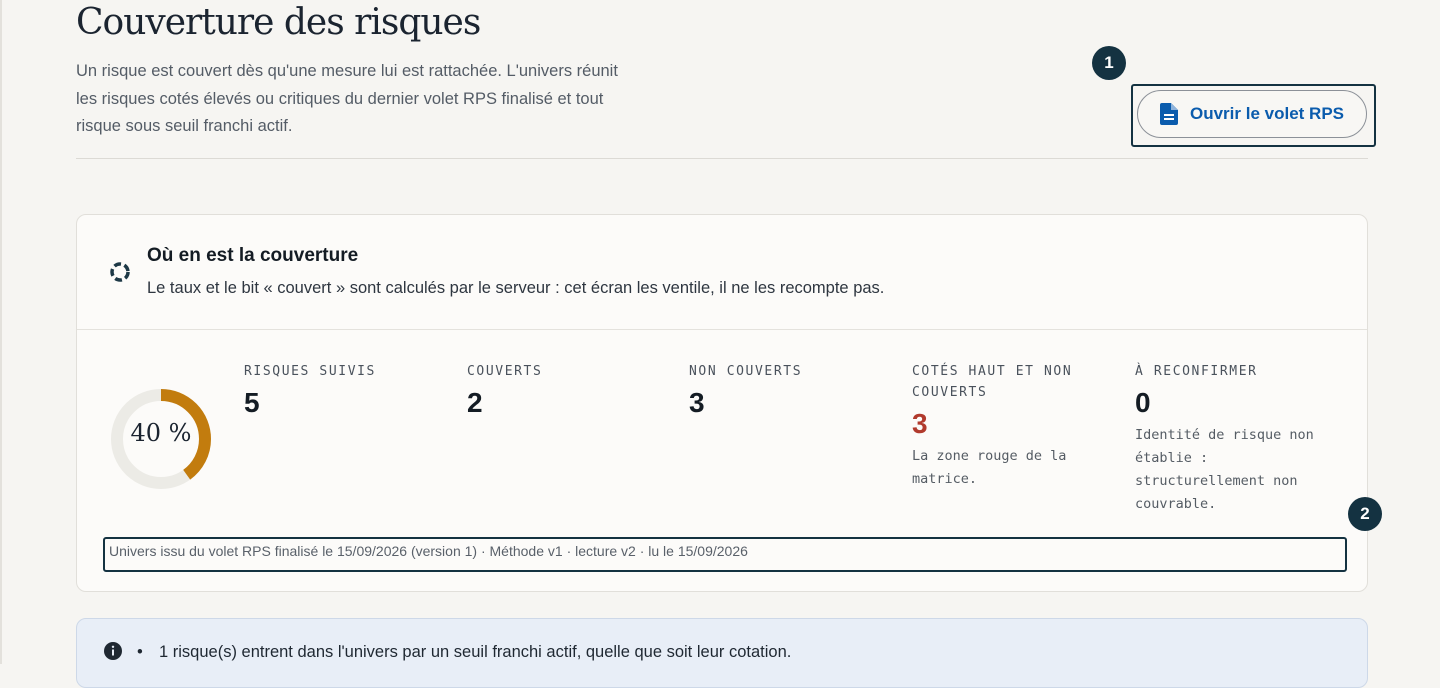 This screenshot has width=1440, height=688. I want to click on coverage-title: Où en est la couverture, so click(253, 255).